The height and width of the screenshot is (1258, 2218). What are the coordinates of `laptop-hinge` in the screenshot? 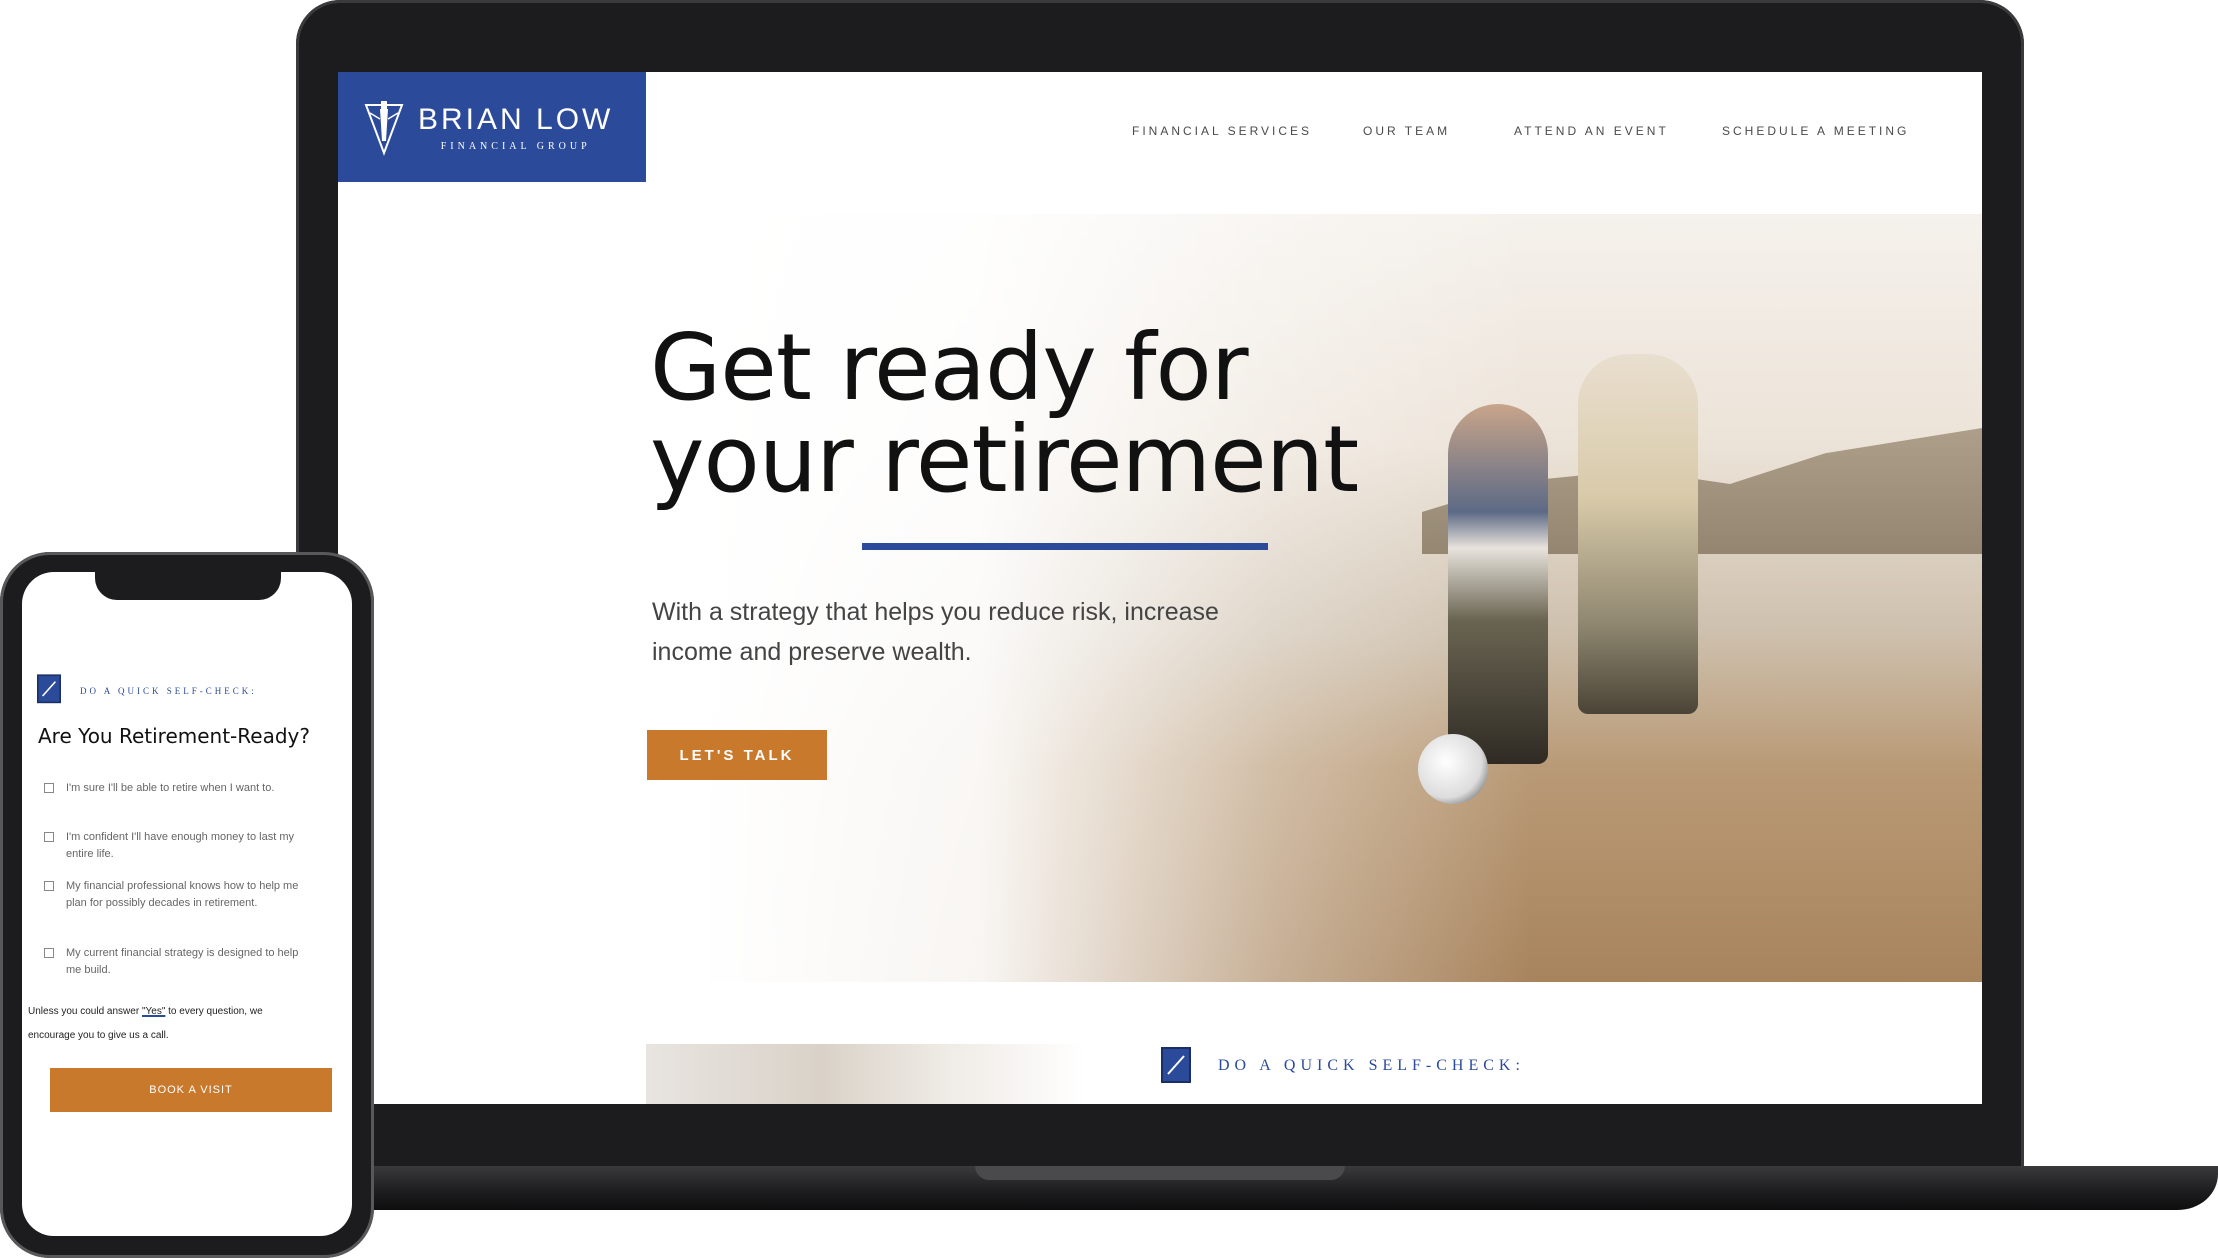 It's located at (1160, 1173).